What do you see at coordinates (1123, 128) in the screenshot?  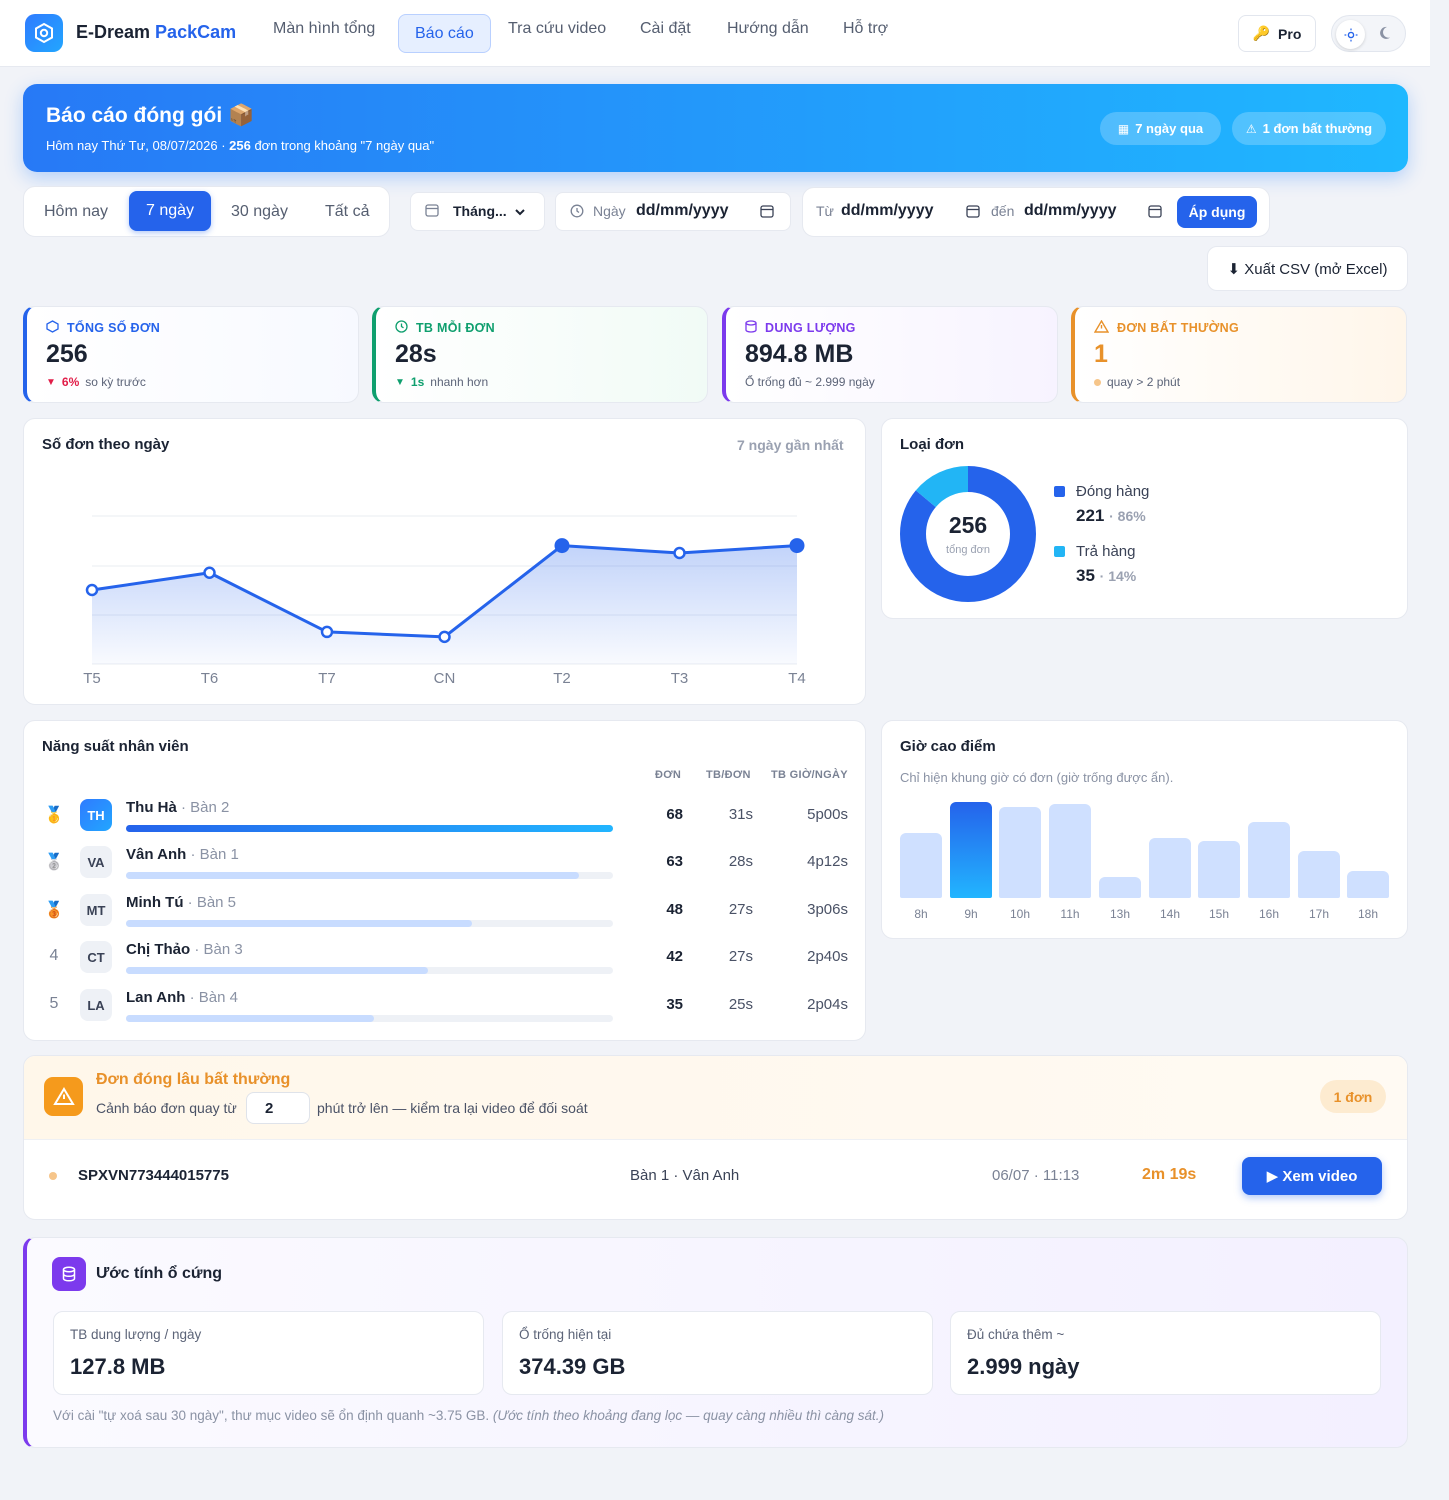 I see `calendar-icon: ▦` at bounding box center [1123, 128].